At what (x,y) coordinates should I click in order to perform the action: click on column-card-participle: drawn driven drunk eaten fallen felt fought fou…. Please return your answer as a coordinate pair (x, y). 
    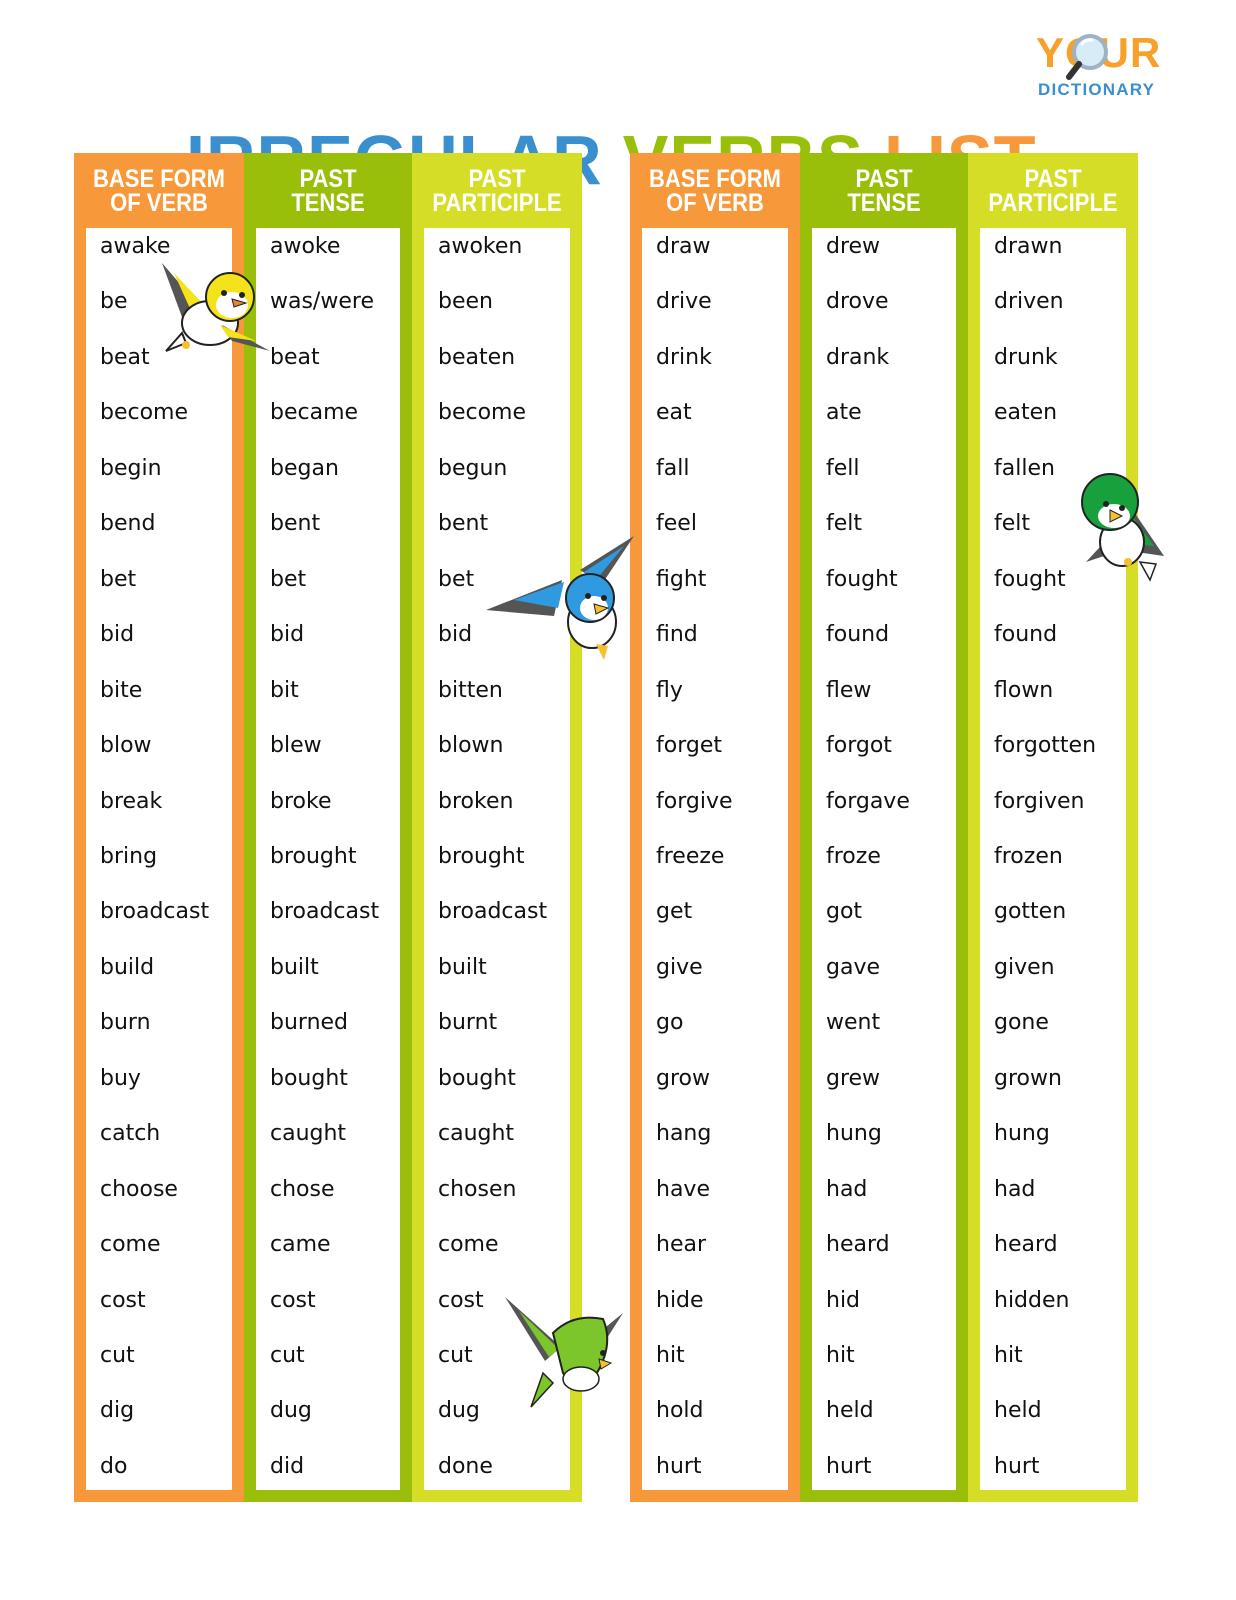
    Looking at the image, I should click on (1053, 859).